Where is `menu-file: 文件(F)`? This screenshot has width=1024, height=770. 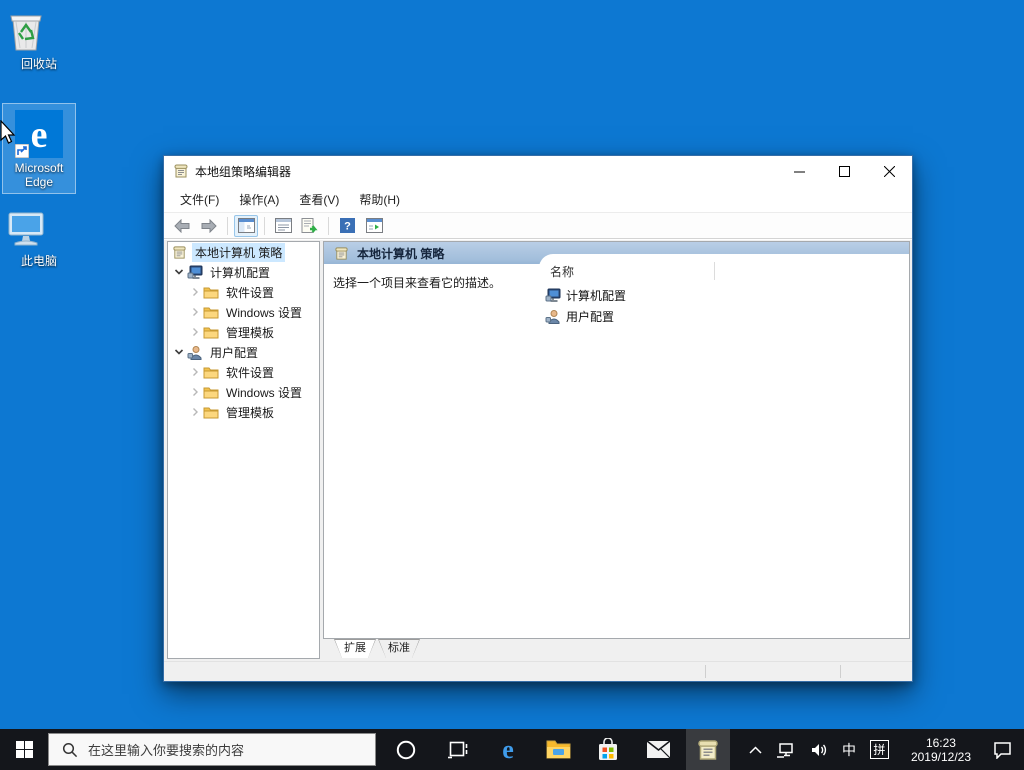
menu-file: 文件(F) is located at coordinates (199, 199).